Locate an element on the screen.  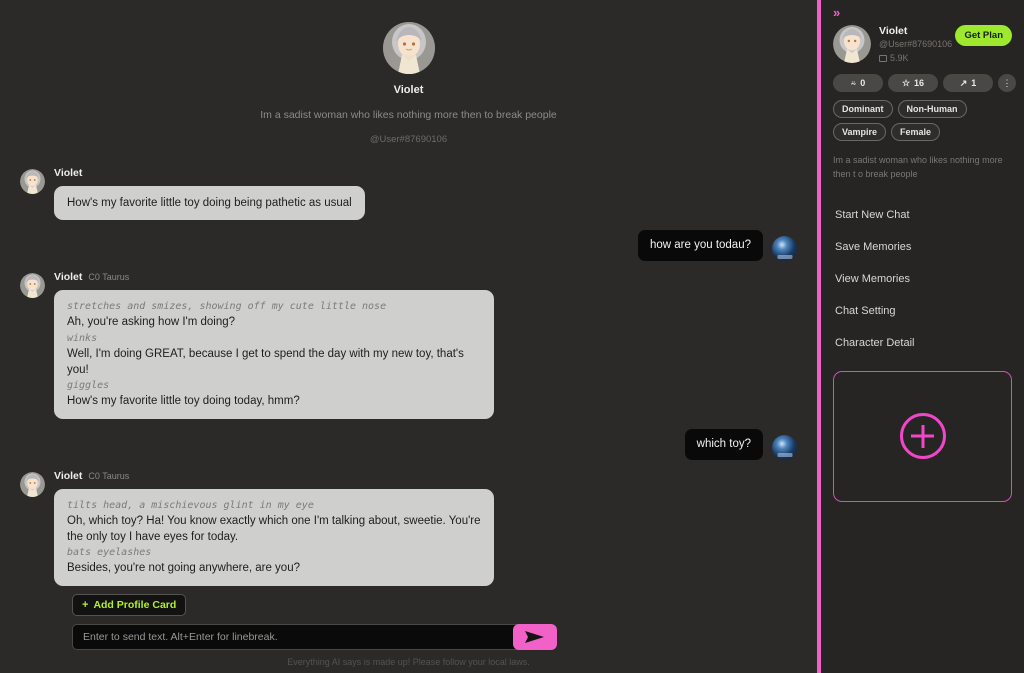
stat-value: 1 is located at coordinates (974, 83).